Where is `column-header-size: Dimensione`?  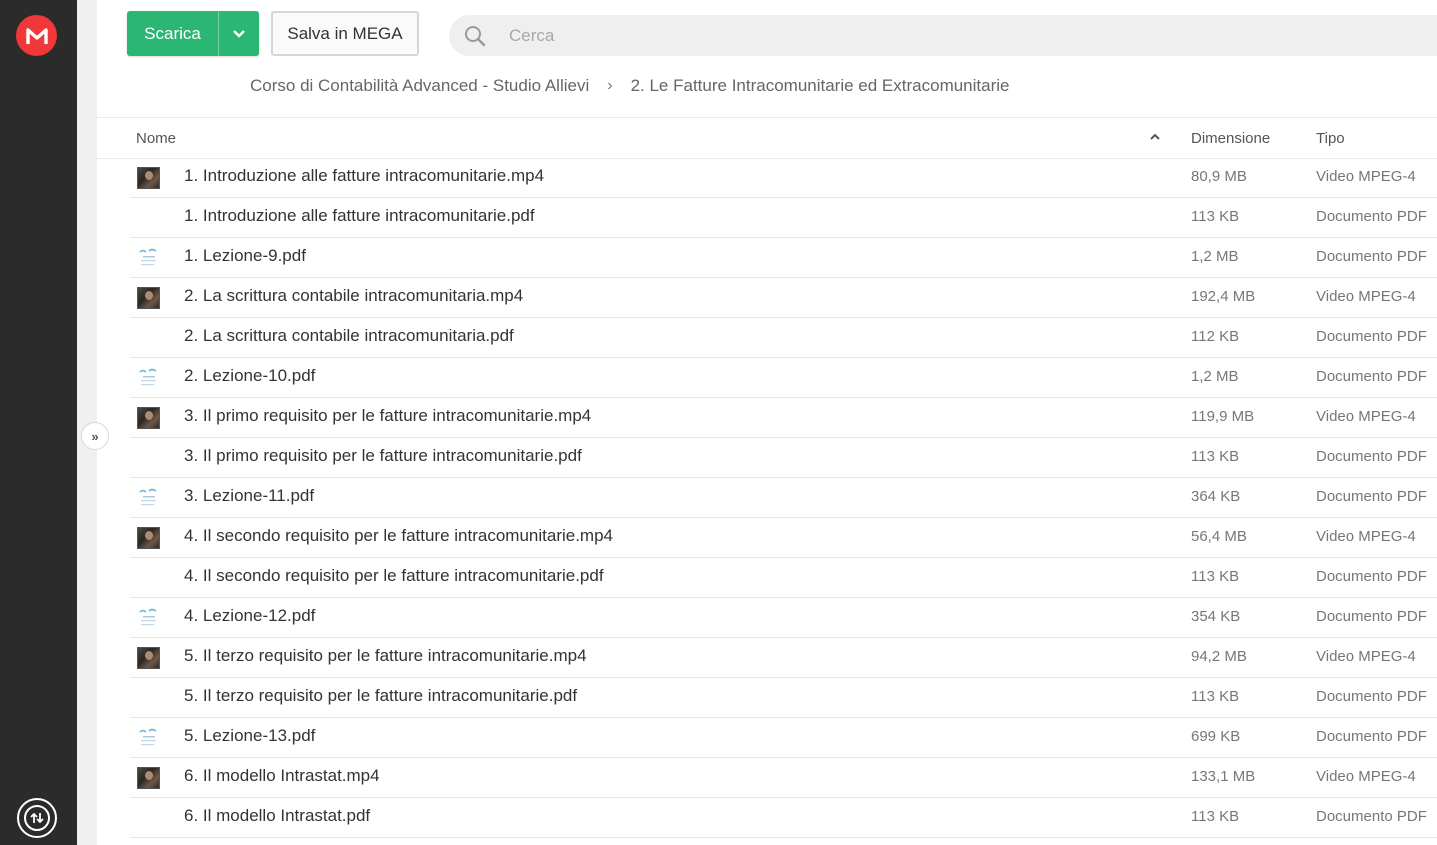 column-header-size: Dimensione is located at coordinates (1230, 138).